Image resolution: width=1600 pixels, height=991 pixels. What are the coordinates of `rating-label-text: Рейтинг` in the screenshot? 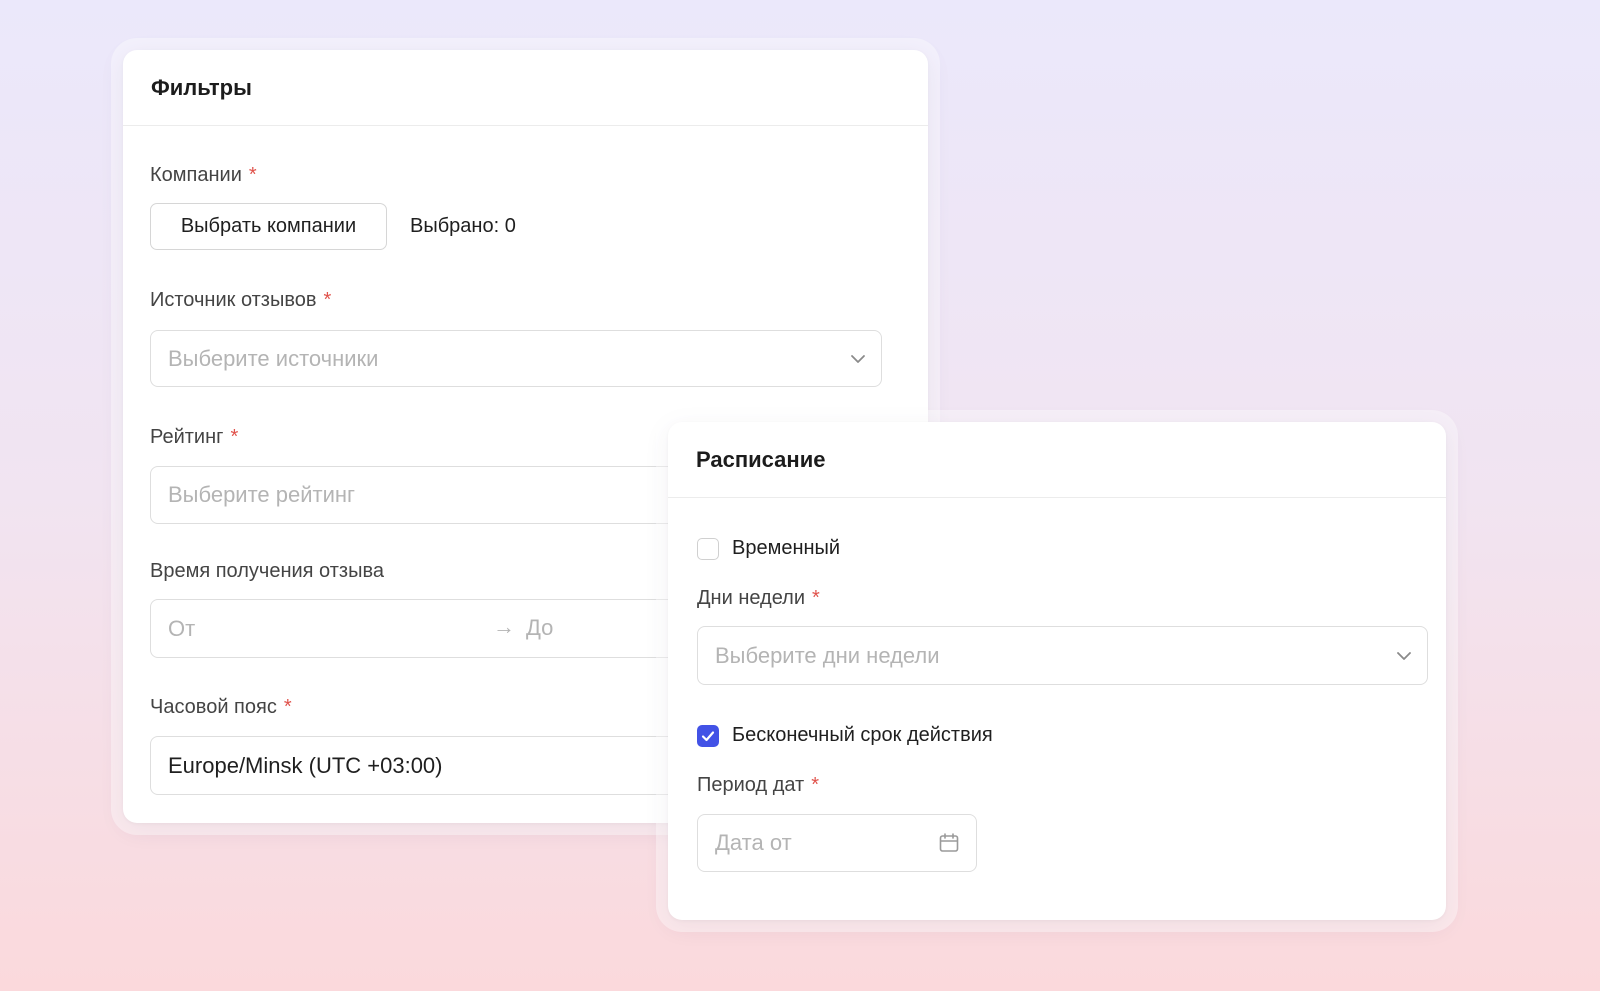 It's located at (187, 437).